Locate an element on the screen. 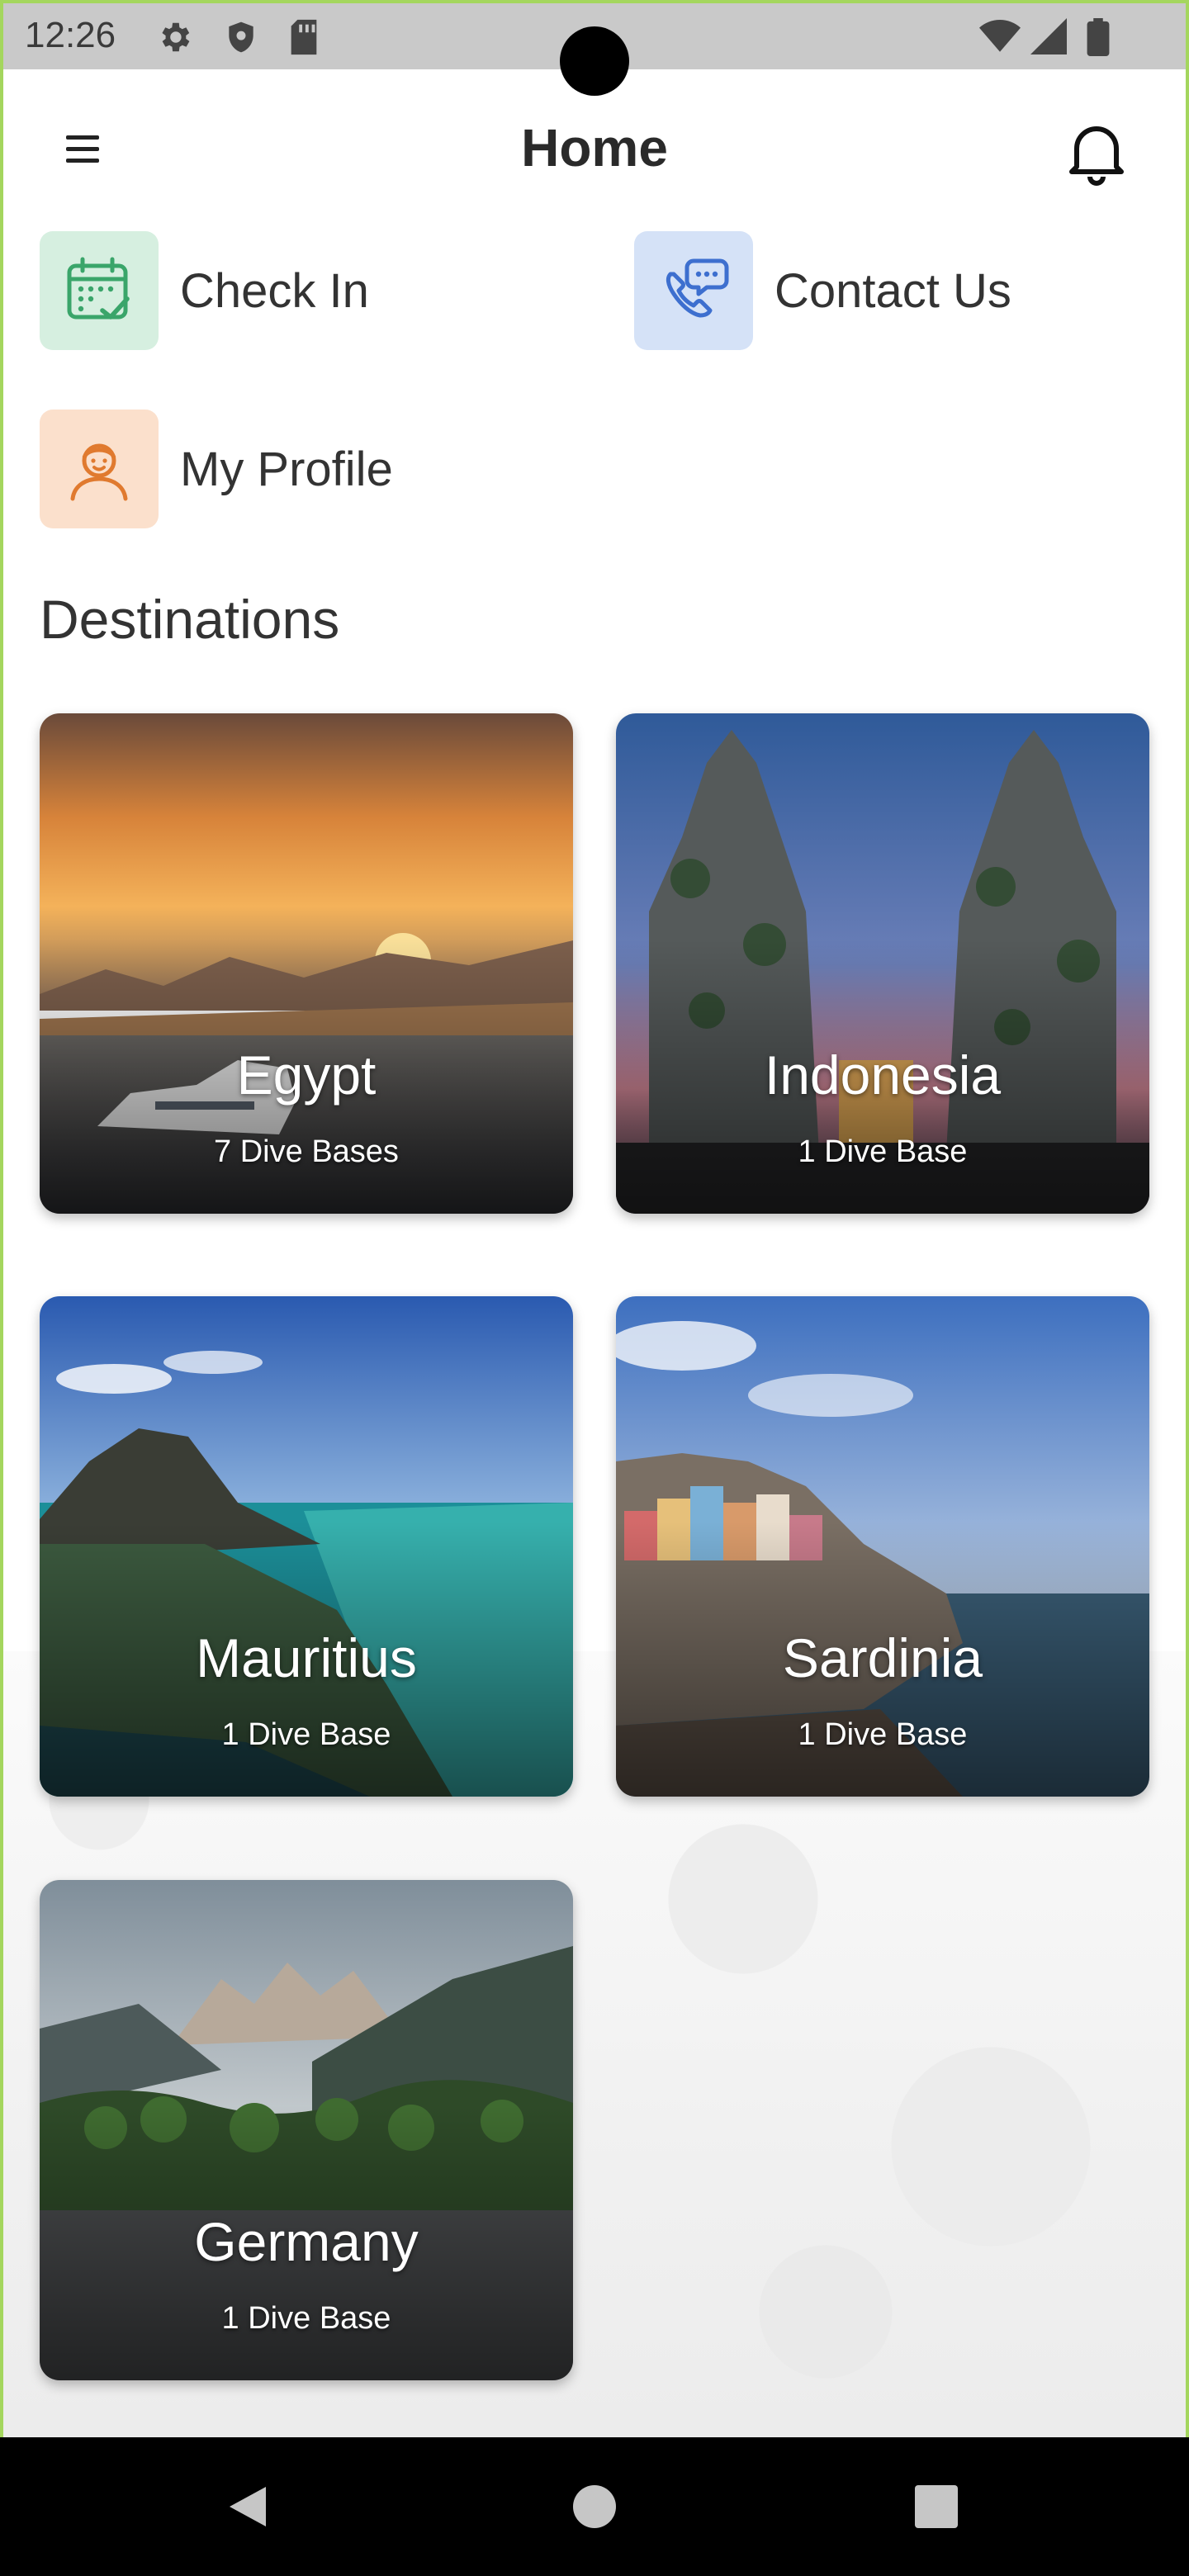 This screenshot has width=1189, height=2576. person-icon is located at coordinates (99, 469).